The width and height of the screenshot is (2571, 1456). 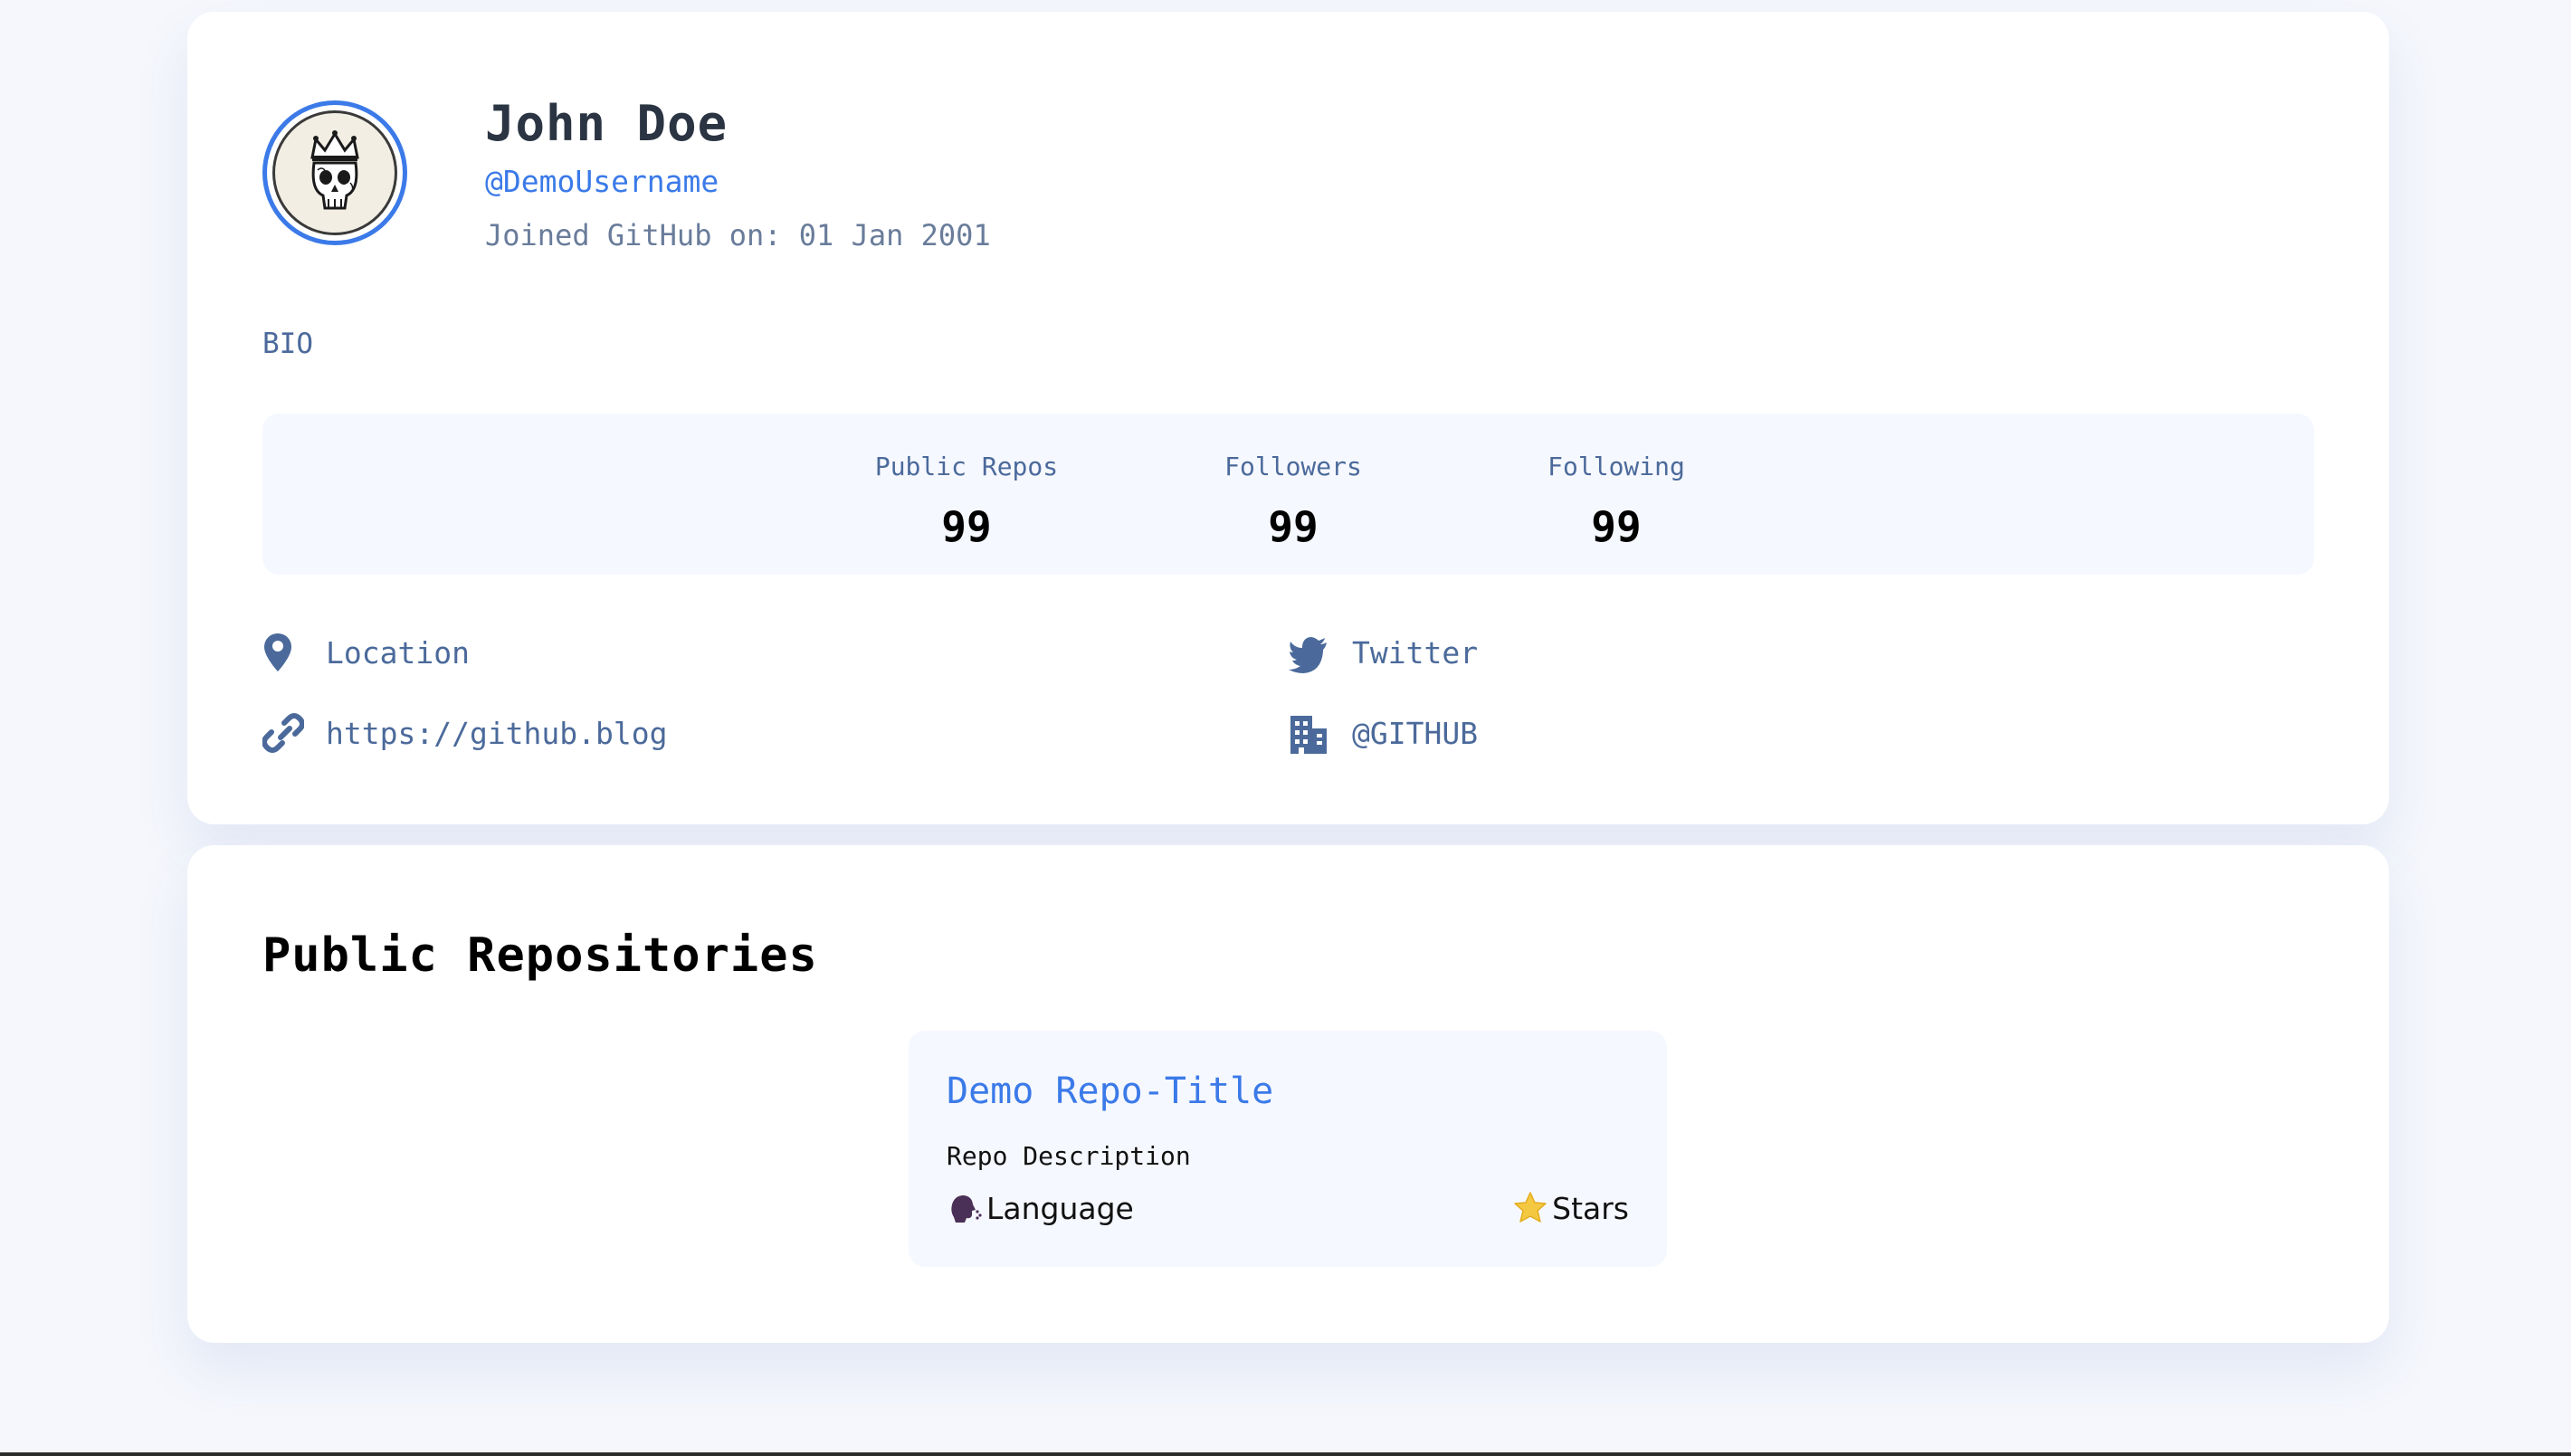 I want to click on location-item: Location, so click(x=533, y=653).